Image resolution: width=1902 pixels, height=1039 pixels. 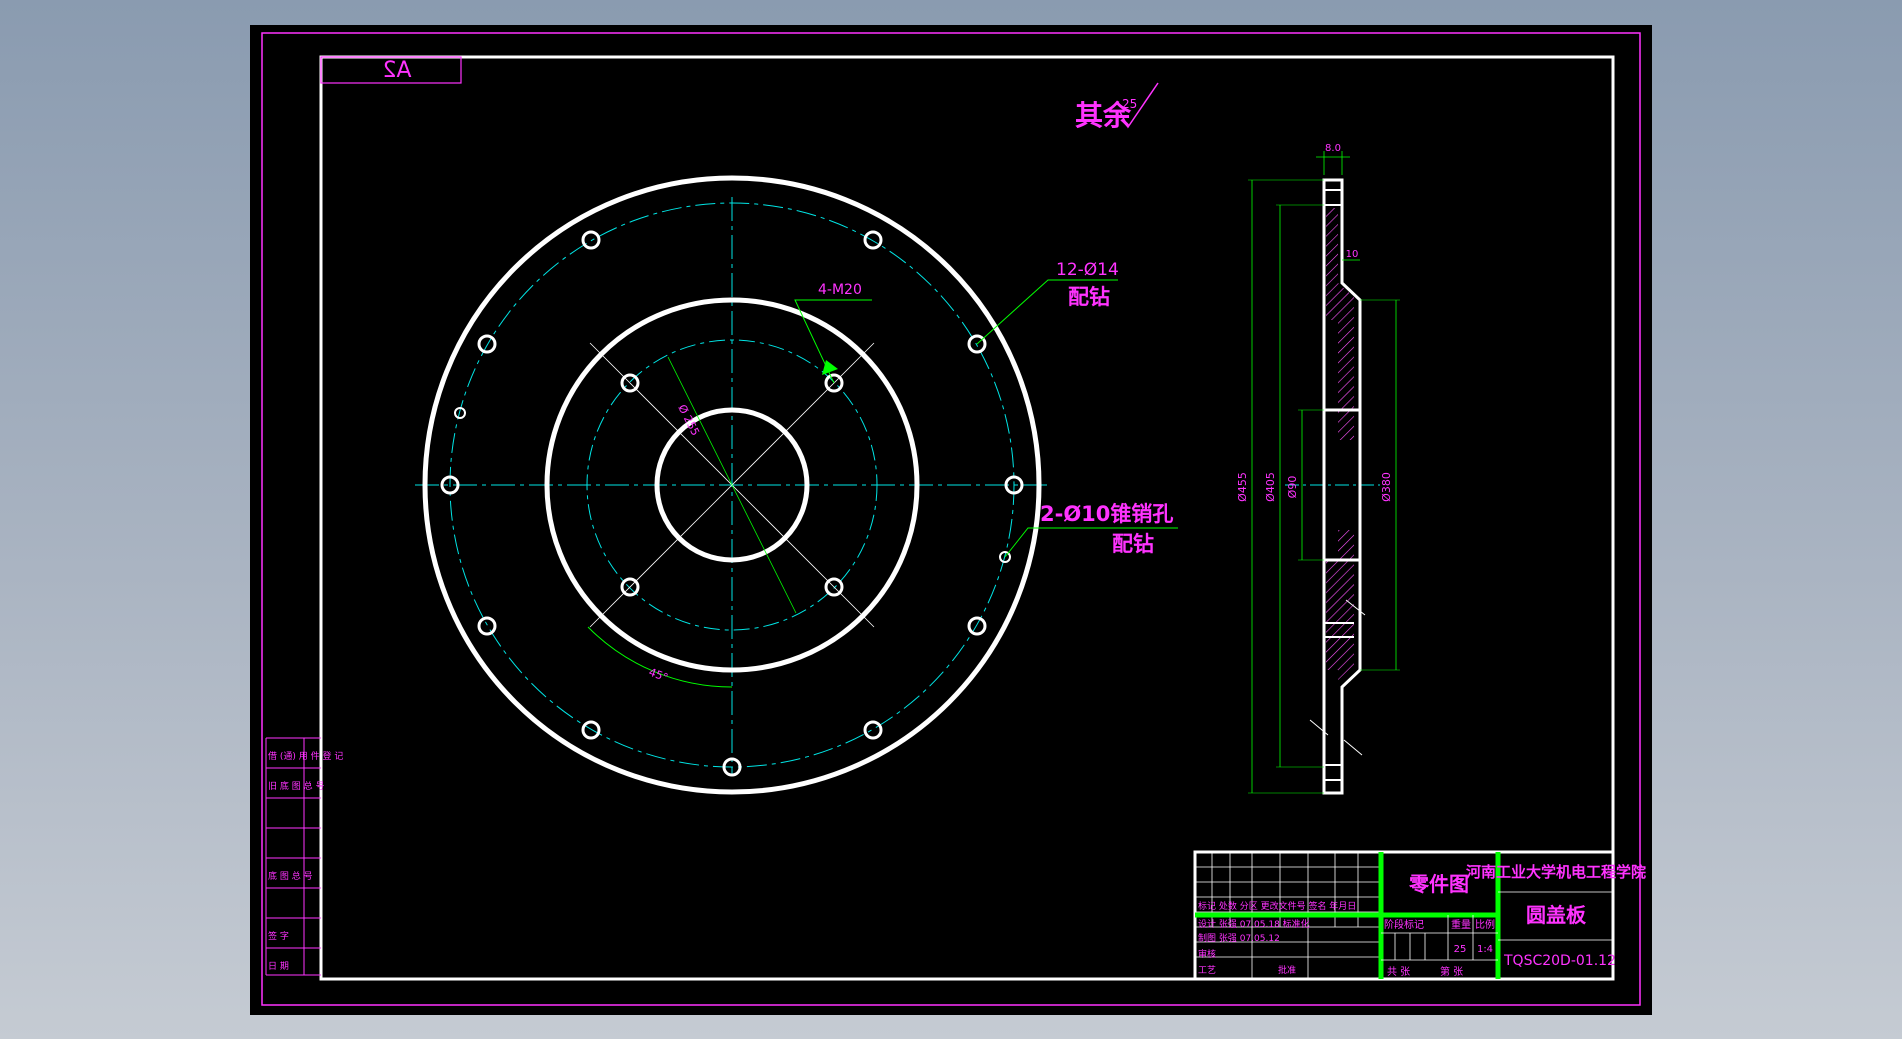 What do you see at coordinates (1089, 297) in the screenshot?
I see `callout-bolt-holes-note: 配钻` at bounding box center [1089, 297].